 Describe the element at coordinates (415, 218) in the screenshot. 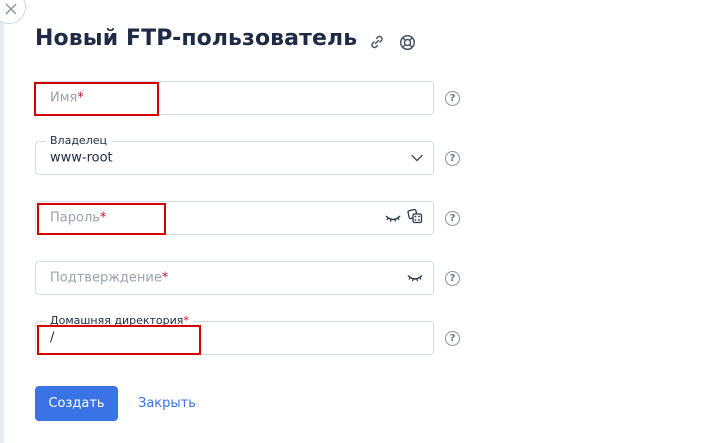

I see `generate-password-icon` at that location.